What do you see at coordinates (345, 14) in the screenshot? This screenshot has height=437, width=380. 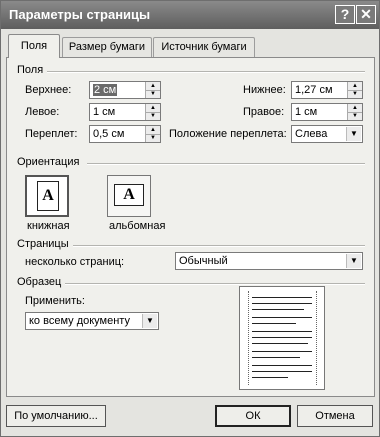 I see `help-icon: ?` at bounding box center [345, 14].